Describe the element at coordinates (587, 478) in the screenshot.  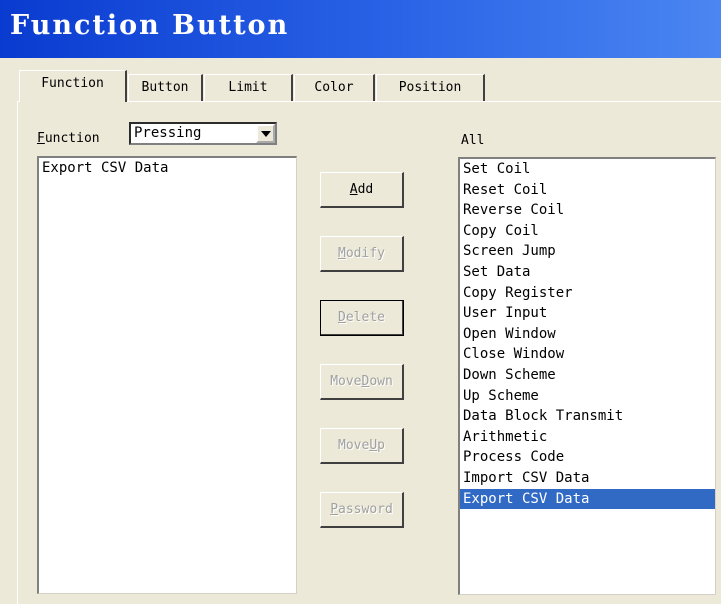
I see `all-list-item: Import CSV Data` at that location.